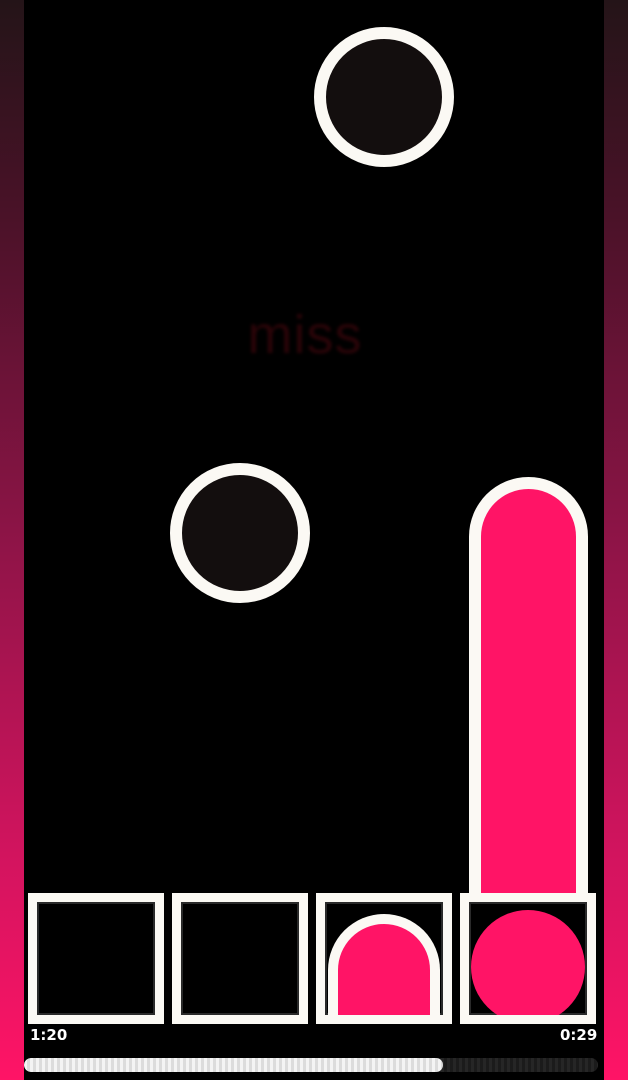  I want to click on judgement-text: miss, so click(305, 335).